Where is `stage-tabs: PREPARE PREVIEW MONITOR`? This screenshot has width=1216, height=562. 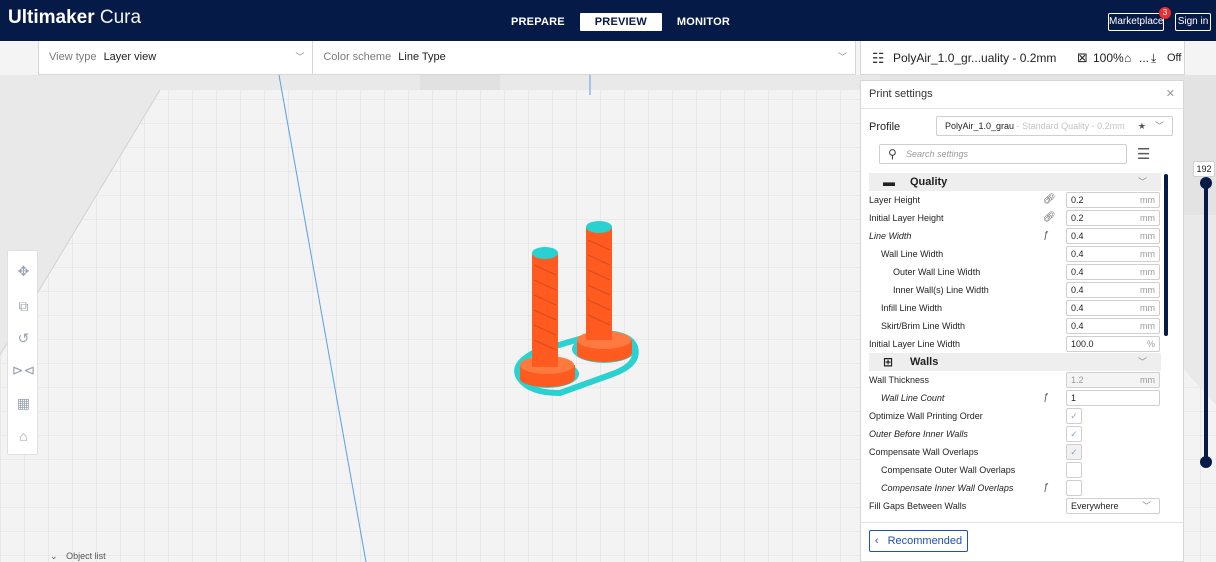
stage-tabs: PREPARE PREVIEW MONITOR is located at coordinates (620, 22).